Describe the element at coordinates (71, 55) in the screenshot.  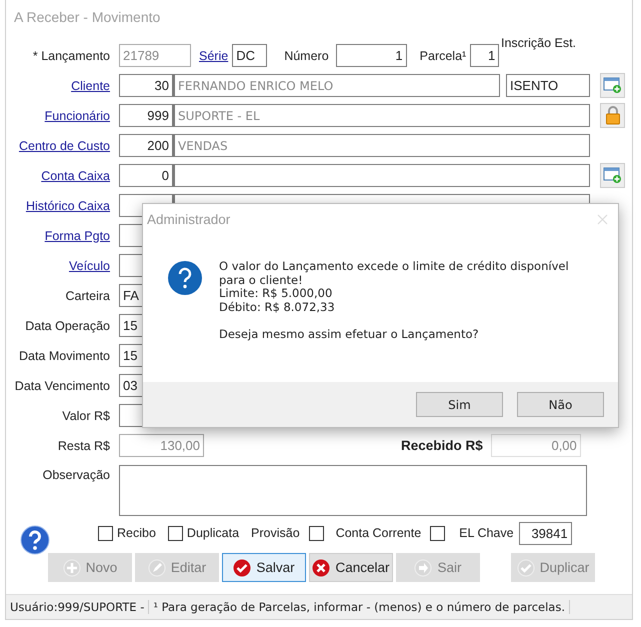
I see `field-label: * Lançamento` at that location.